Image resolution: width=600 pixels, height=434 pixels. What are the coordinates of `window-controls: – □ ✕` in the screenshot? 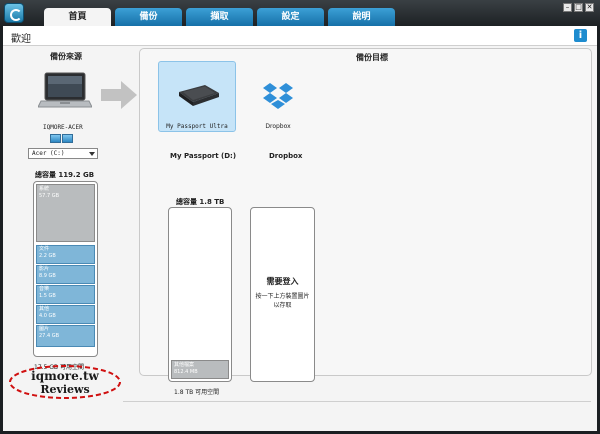 It's located at (578, 7).